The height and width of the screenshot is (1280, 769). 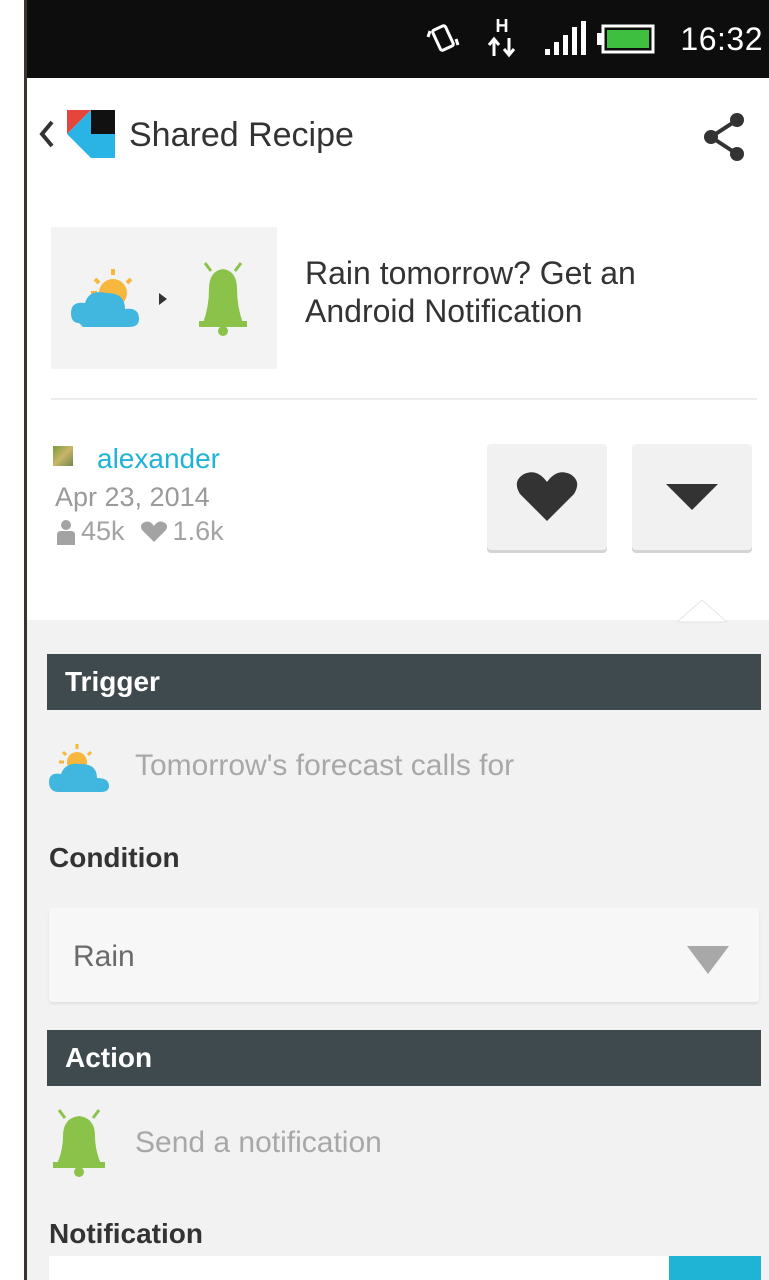 I want to click on author-avatar, so click(x=63, y=456).